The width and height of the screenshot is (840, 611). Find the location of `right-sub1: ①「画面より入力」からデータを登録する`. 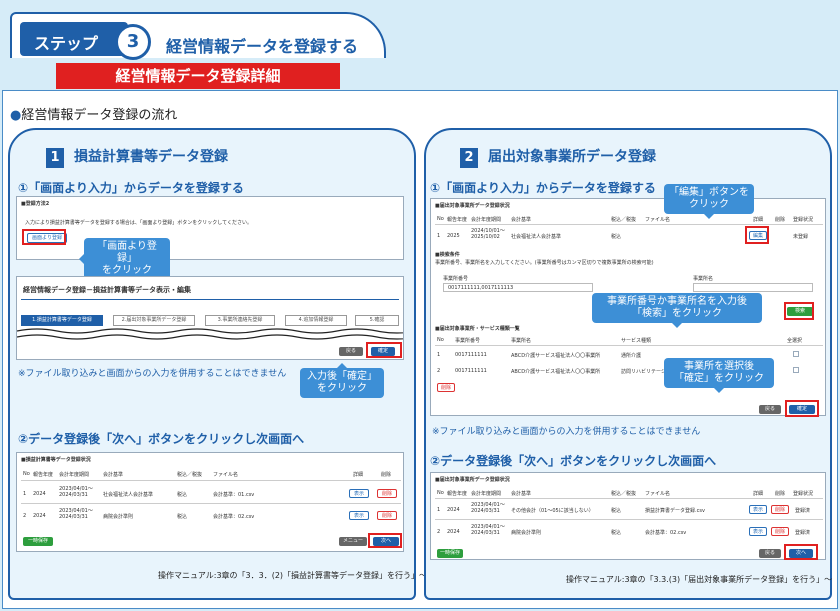

right-sub1: ①「画面より入力」からデータを登録する is located at coordinates (543, 188).